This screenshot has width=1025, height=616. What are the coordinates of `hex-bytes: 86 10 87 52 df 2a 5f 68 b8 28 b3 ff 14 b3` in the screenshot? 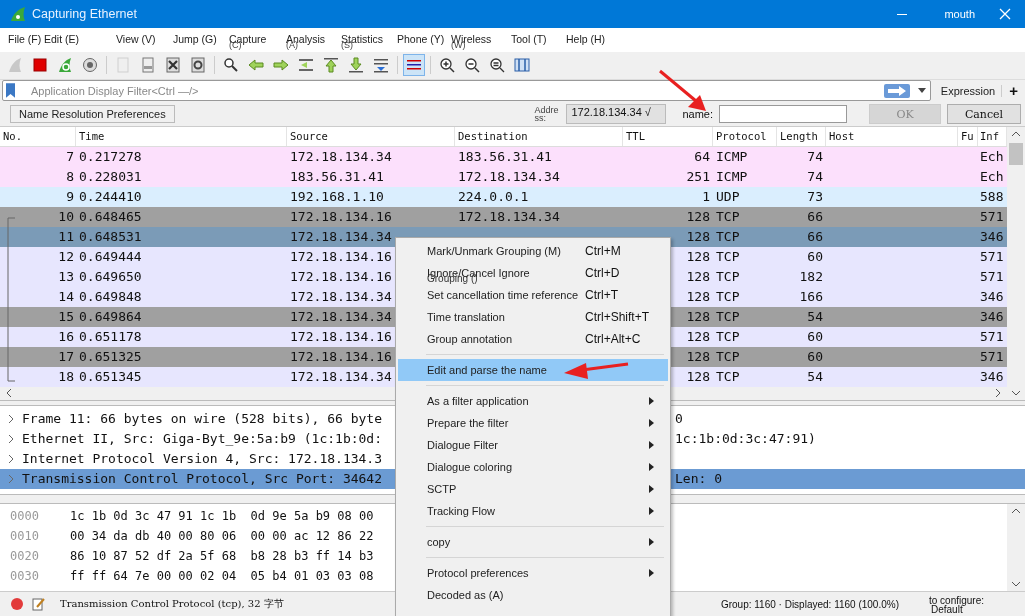 It's located at (222, 556).